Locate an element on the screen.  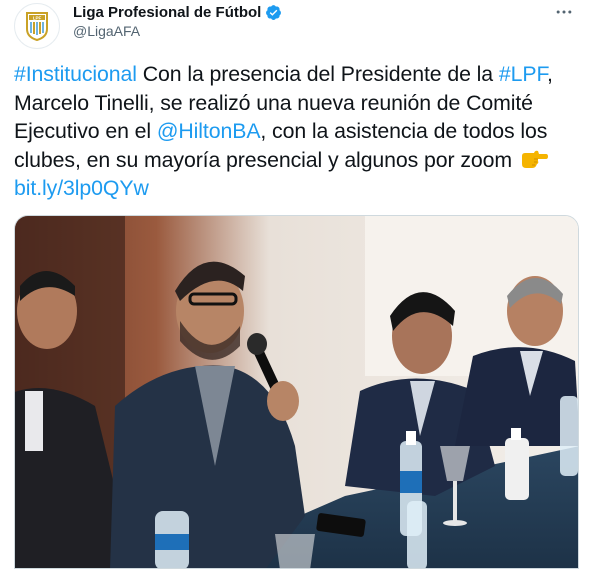
avatar: LPF is located at coordinates (37, 26).